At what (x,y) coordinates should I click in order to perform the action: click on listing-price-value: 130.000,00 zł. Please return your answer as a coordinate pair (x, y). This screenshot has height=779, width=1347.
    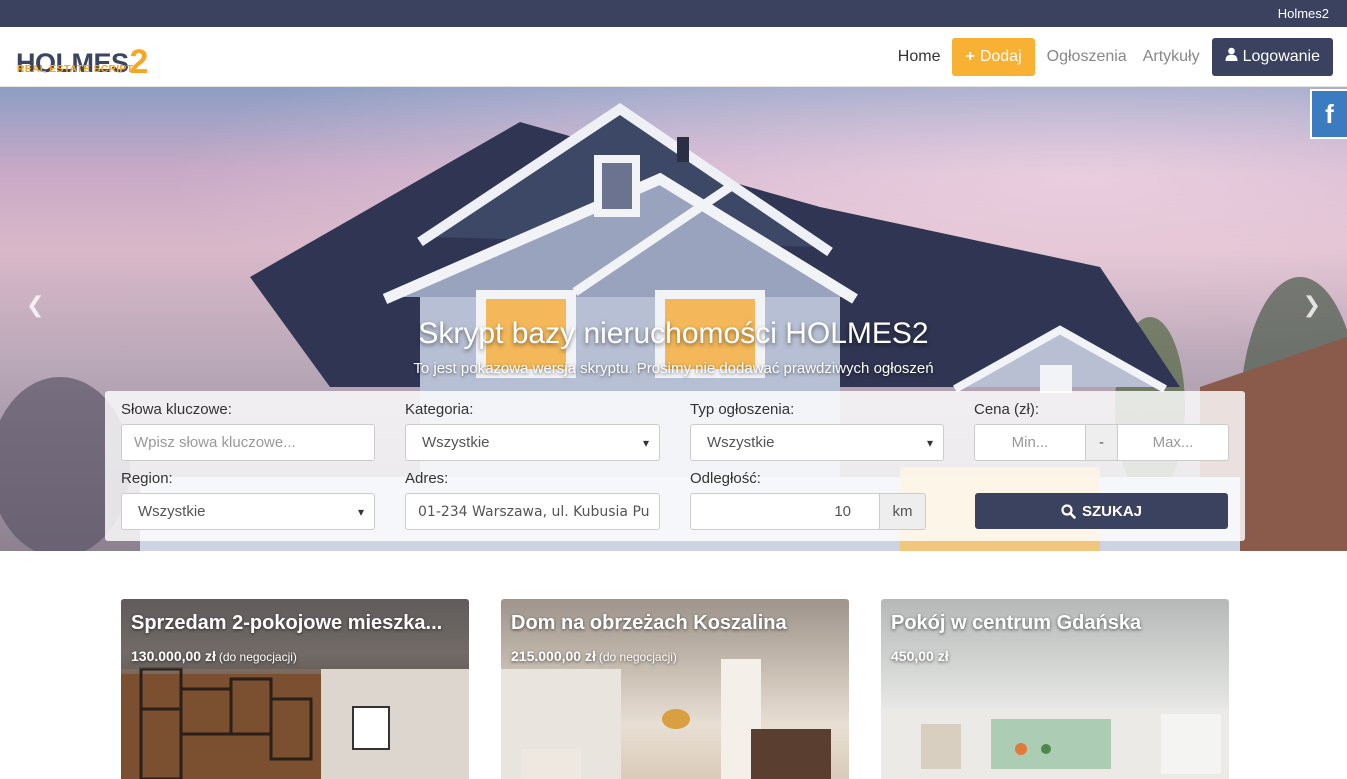
    Looking at the image, I should click on (173, 656).